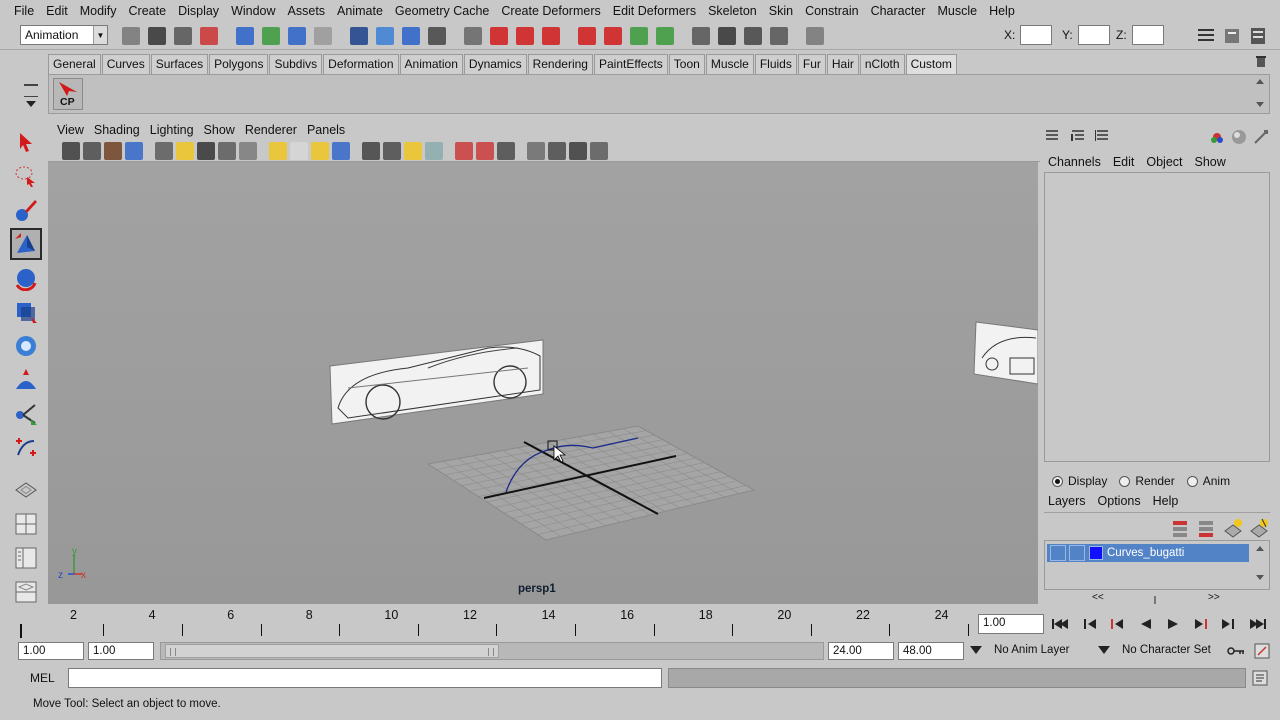 Image resolution: width=1280 pixels, height=720 pixels. I want to click on panel-menu-show: Show, so click(219, 130).